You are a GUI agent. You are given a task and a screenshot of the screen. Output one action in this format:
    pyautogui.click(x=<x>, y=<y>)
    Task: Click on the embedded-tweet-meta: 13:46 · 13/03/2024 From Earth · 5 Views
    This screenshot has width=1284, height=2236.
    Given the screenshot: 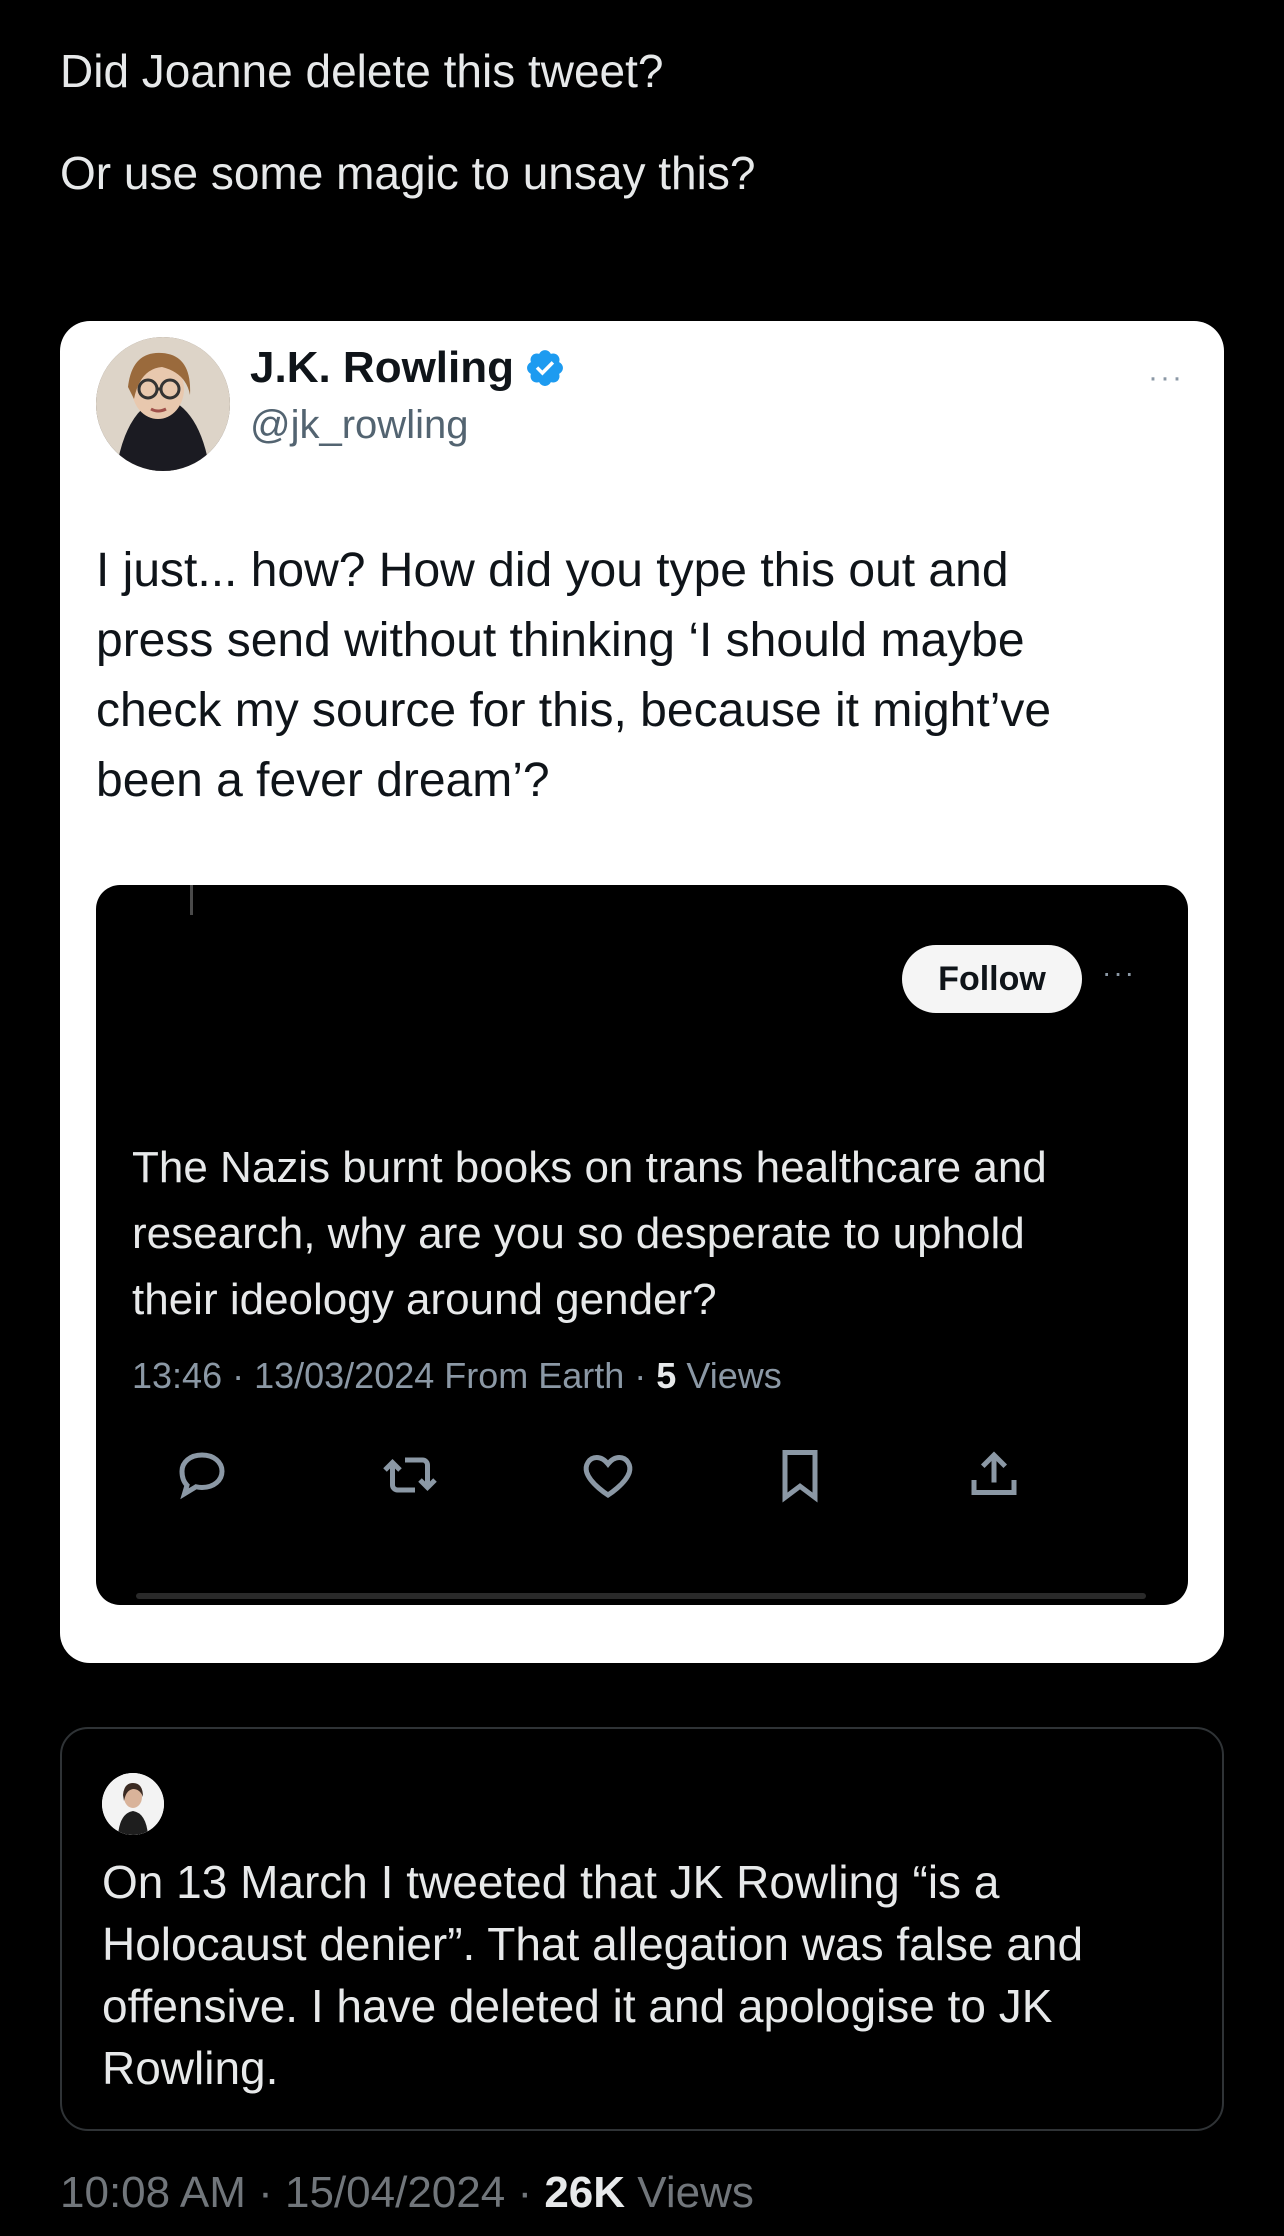 What is the action you would take?
    pyautogui.click(x=457, y=1376)
    